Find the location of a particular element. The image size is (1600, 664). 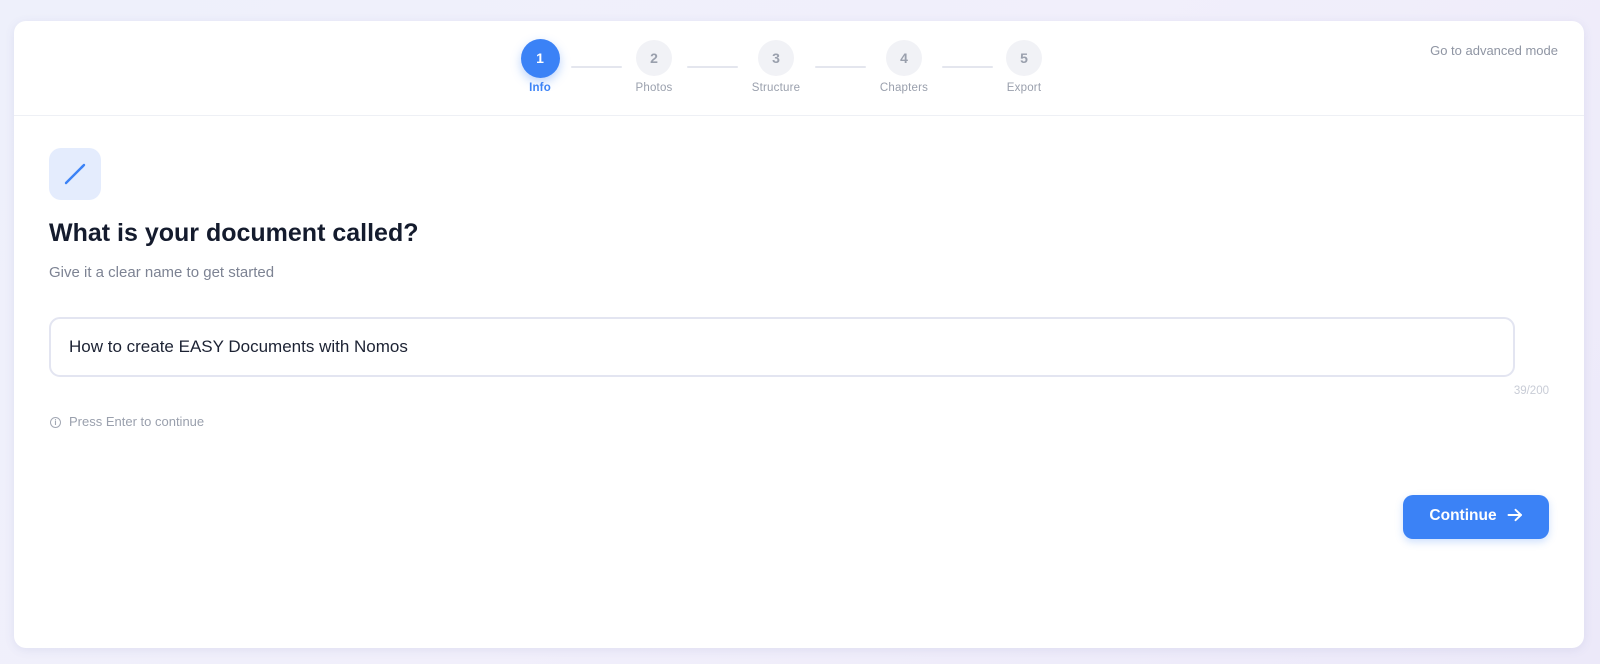

continue-button: Continue is located at coordinates (1476, 517).